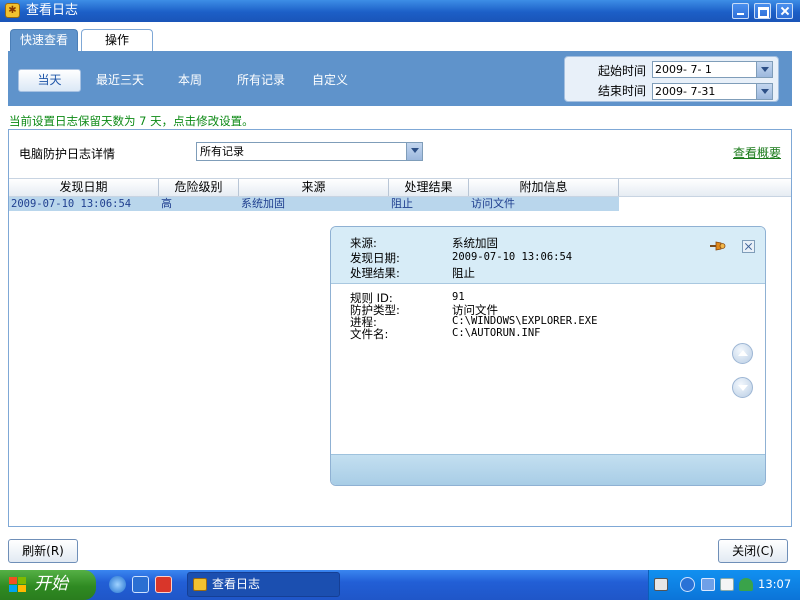 The image size is (800, 600). Describe the element at coordinates (746, 584) in the screenshot. I see `umbrella-icon` at that location.